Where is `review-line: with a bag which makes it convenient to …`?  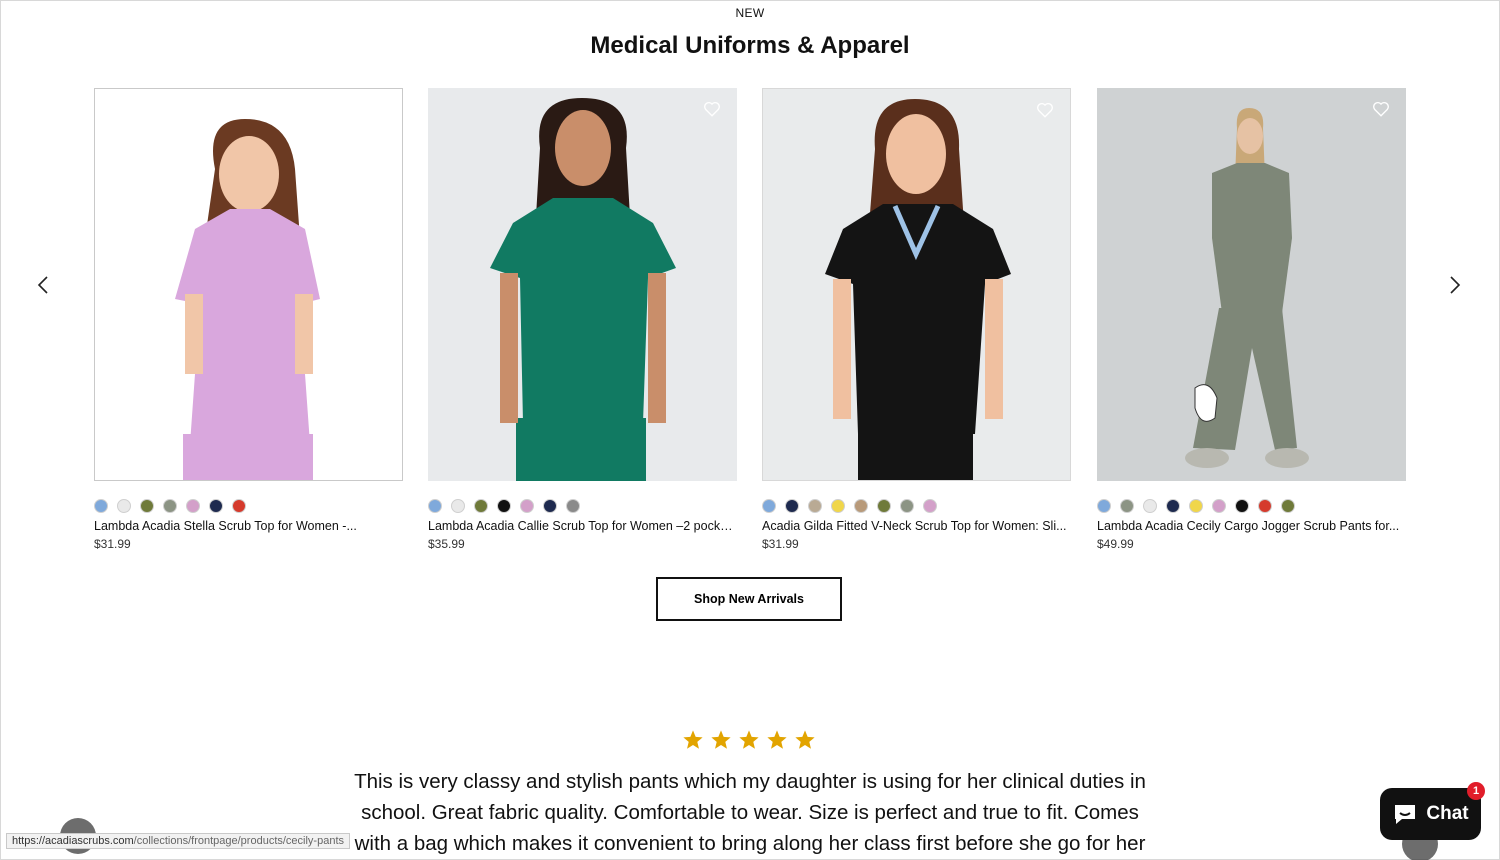 review-line: with a bag which makes it convenient to … is located at coordinates (750, 843).